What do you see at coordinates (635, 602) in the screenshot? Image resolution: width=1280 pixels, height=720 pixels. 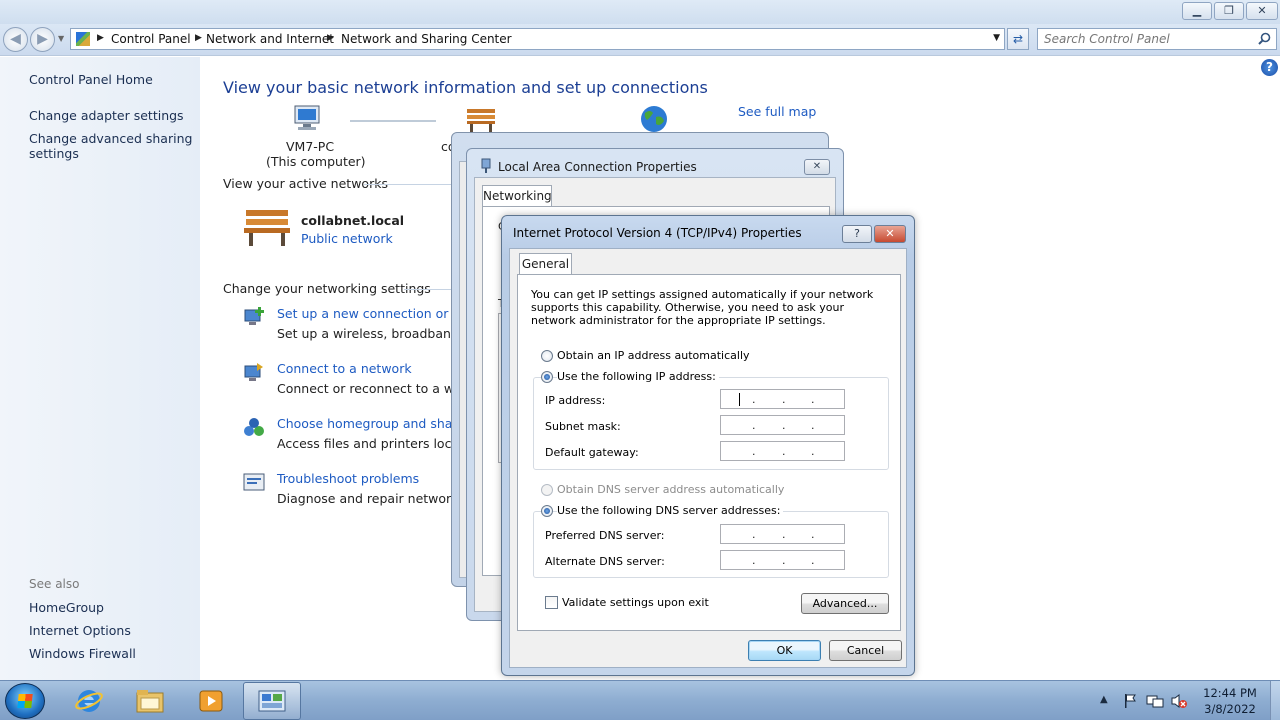 I see `validate-settings-label: Validate settings upon exit` at bounding box center [635, 602].